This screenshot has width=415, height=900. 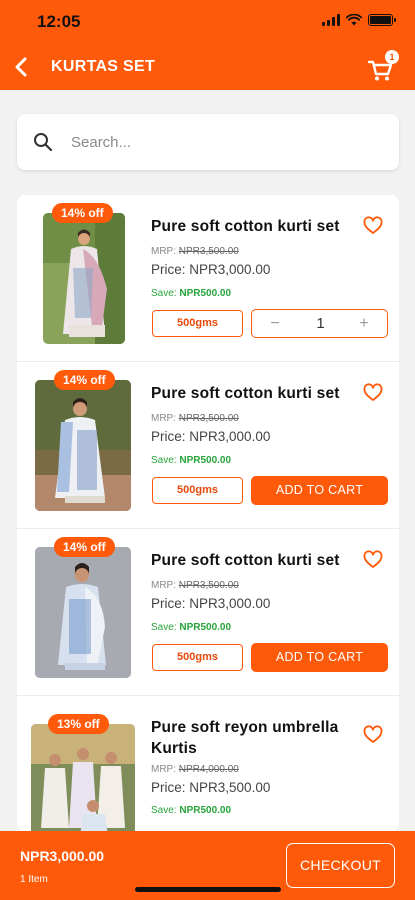 I want to click on status-icons, so click(x=359, y=20).